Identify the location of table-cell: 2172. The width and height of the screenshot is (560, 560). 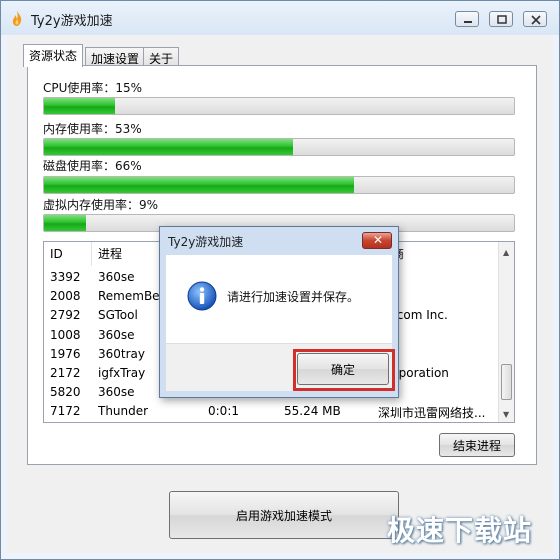
(65, 373).